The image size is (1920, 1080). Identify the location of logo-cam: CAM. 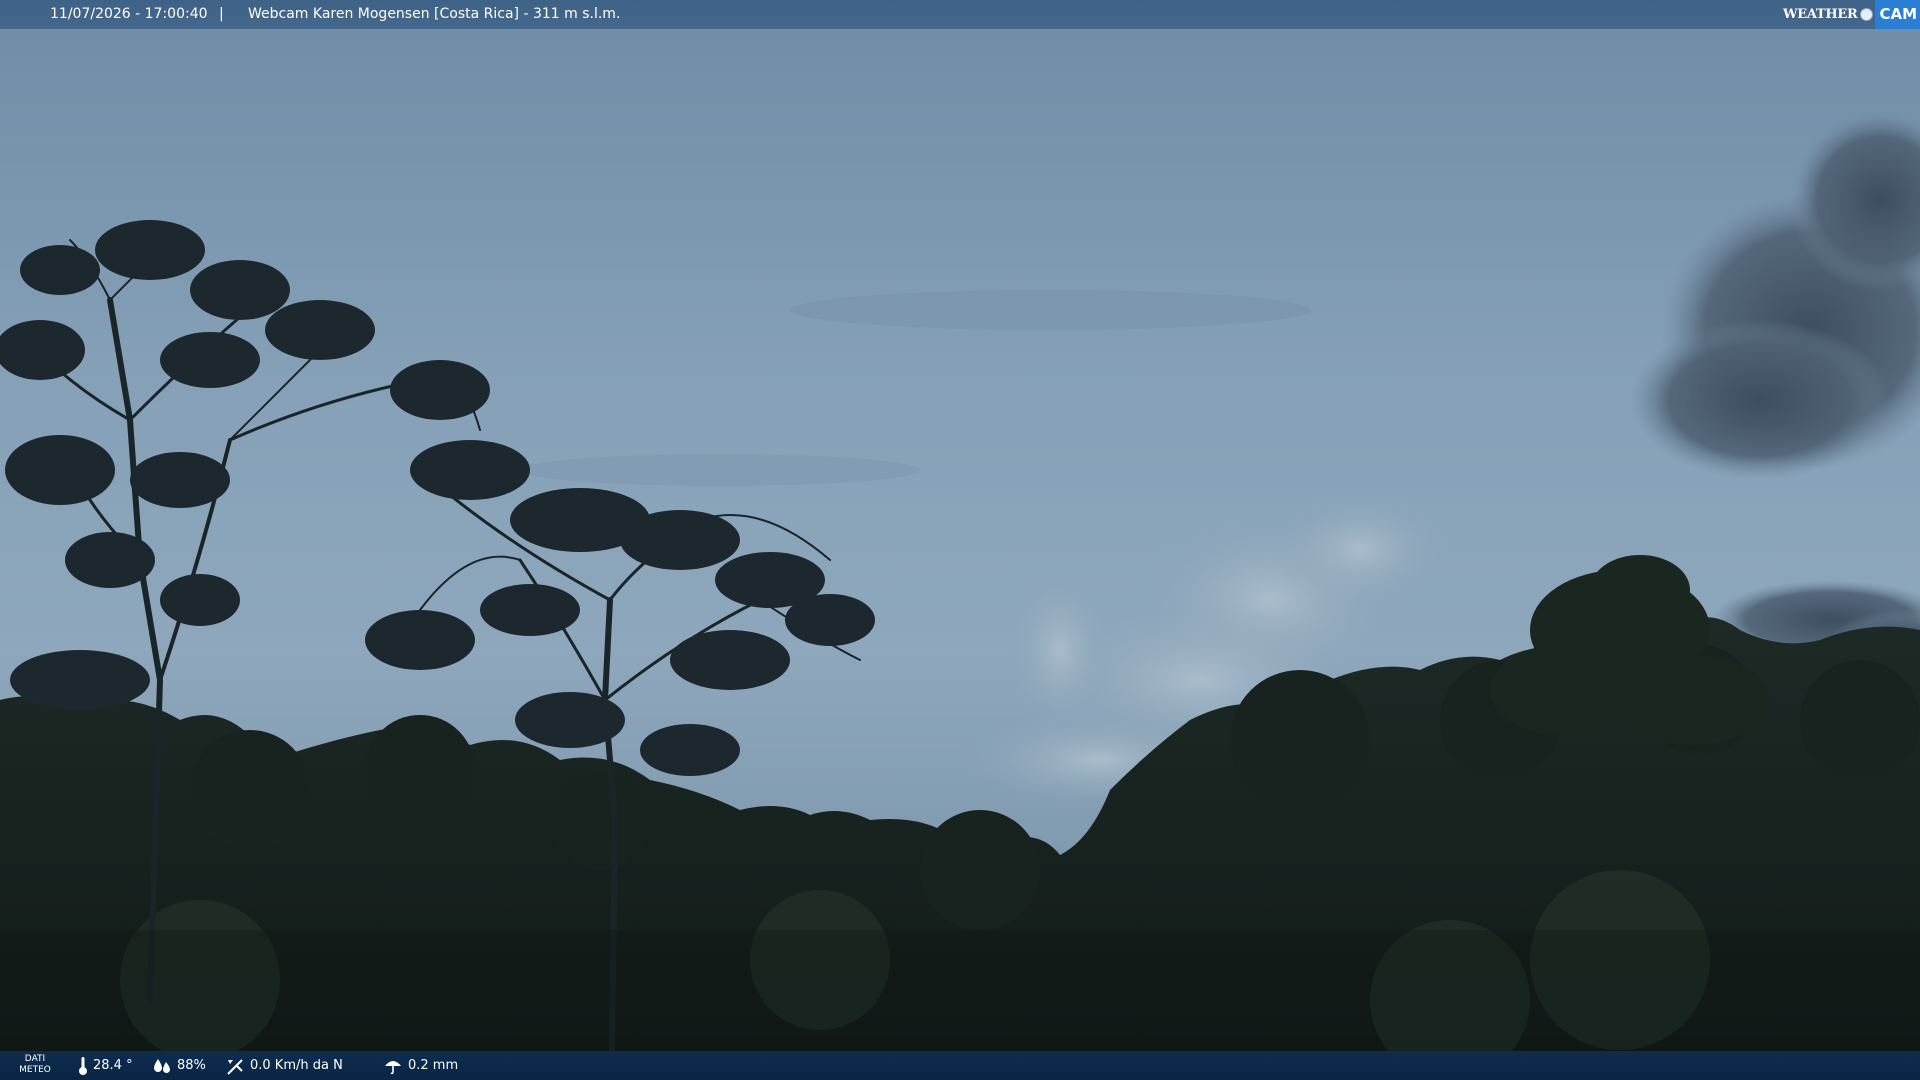
(1897, 14).